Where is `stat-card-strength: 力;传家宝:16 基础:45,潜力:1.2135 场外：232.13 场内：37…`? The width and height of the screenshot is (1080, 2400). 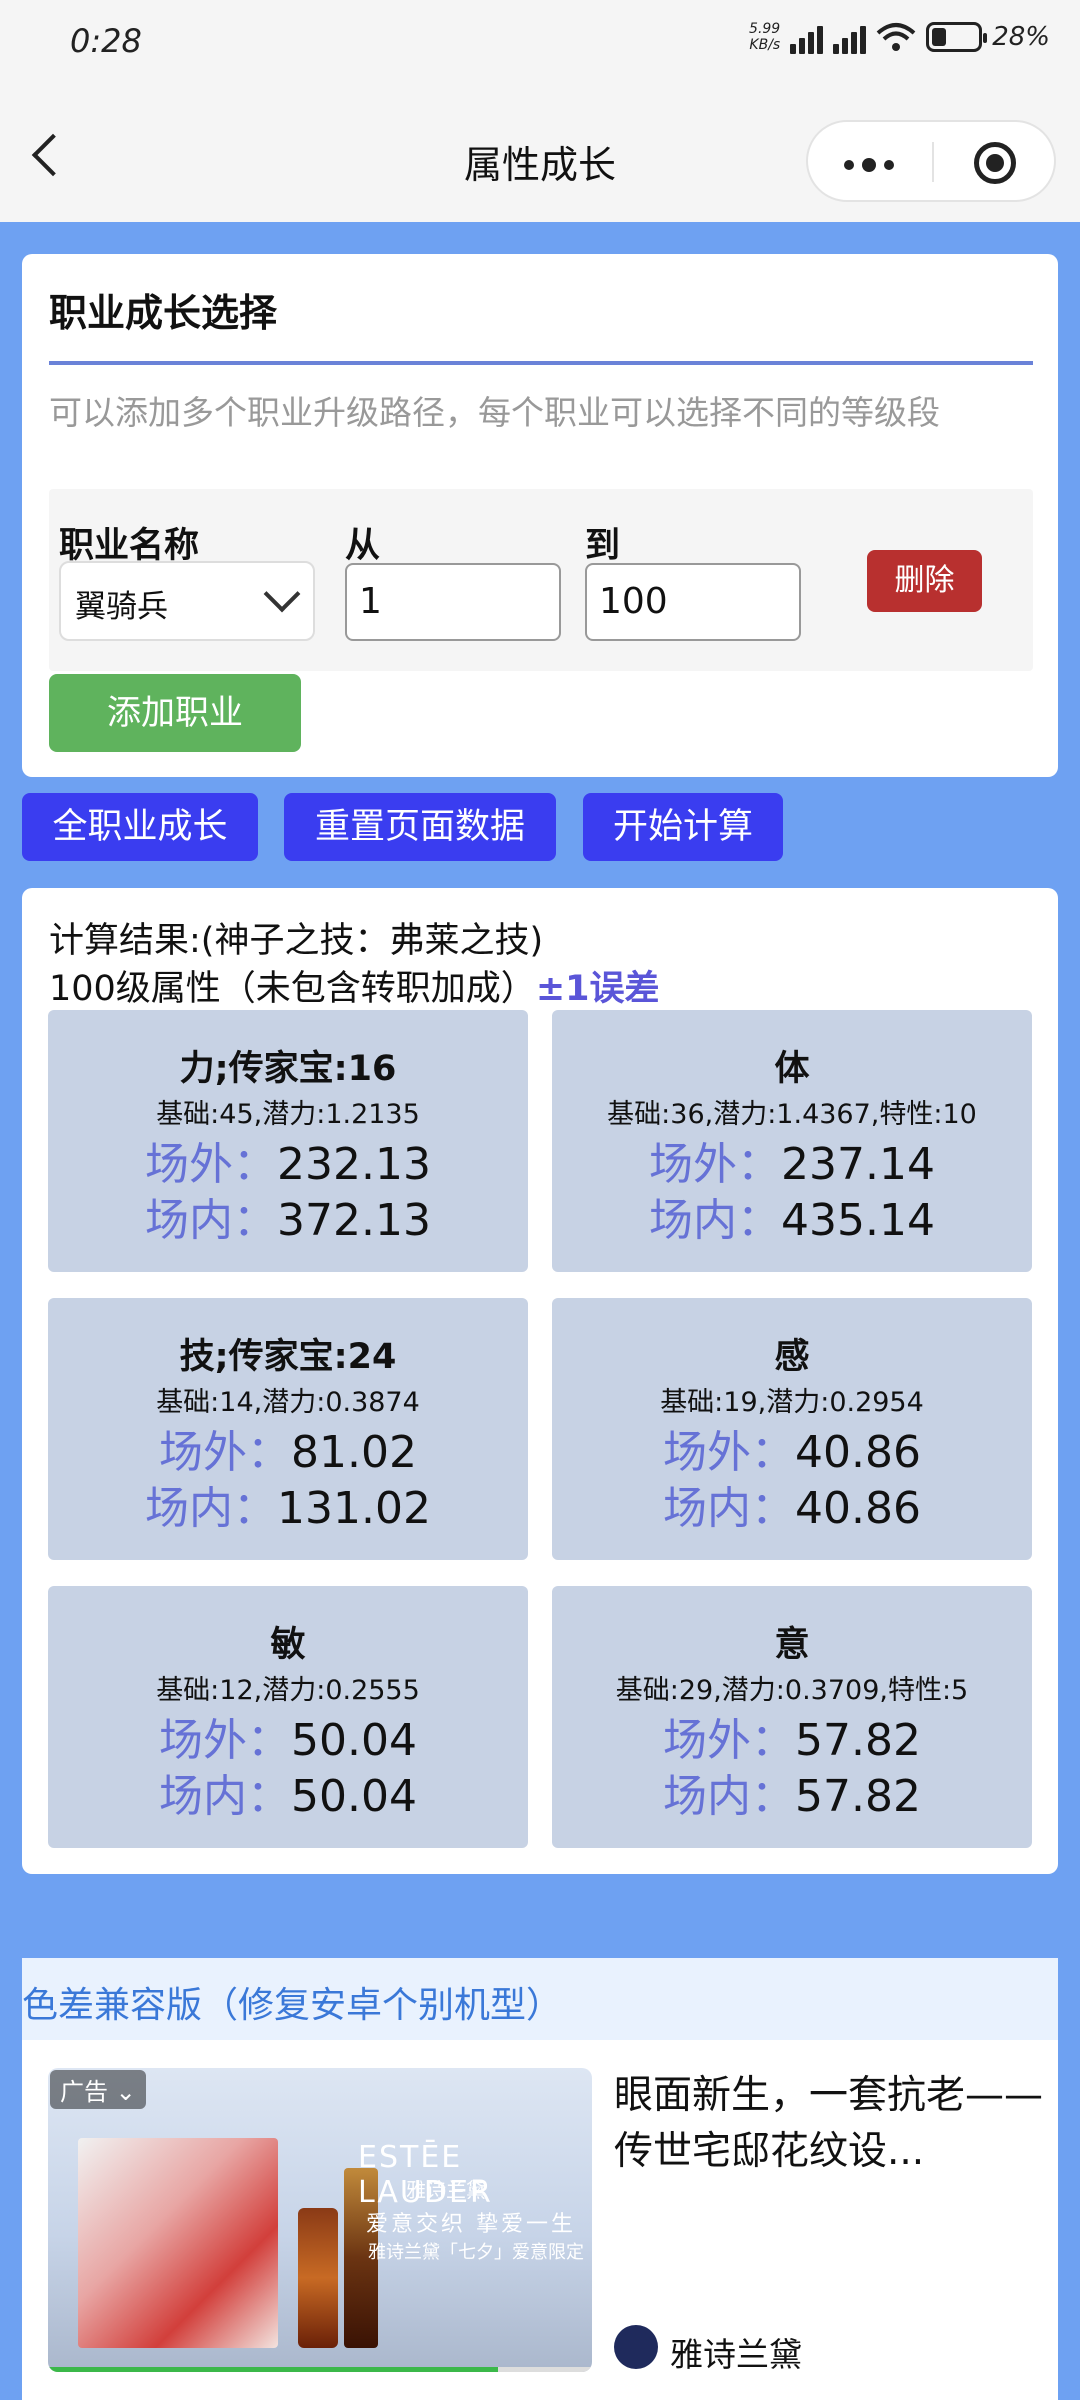
stat-card-strength: 力;传家宝:16 基础:45,潜力:1.2135 场外：232.13 场内：37… is located at coordinates (288, 1141).